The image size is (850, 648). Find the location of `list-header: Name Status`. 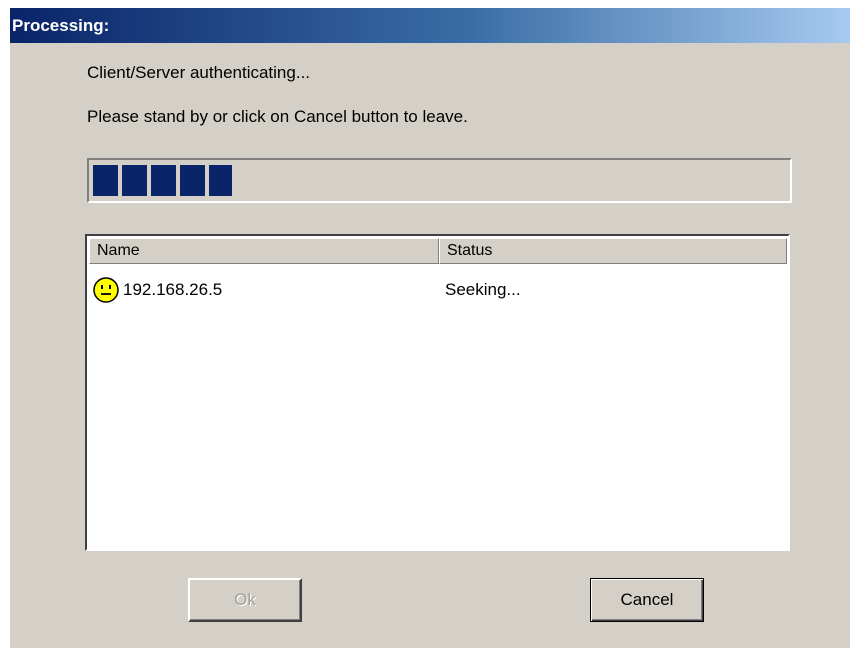

list-header: Name Status is located at coordinates (438, 251).